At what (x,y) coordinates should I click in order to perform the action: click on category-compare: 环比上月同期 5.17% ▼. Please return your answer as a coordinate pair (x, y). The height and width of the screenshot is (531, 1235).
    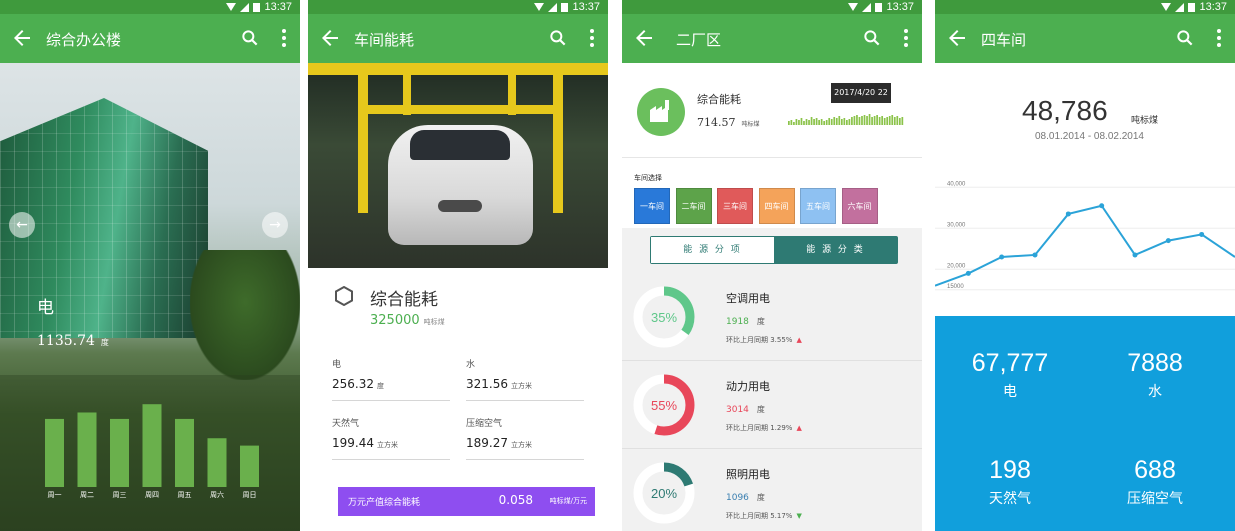
    Looking at the image, I should click on (764, 516).